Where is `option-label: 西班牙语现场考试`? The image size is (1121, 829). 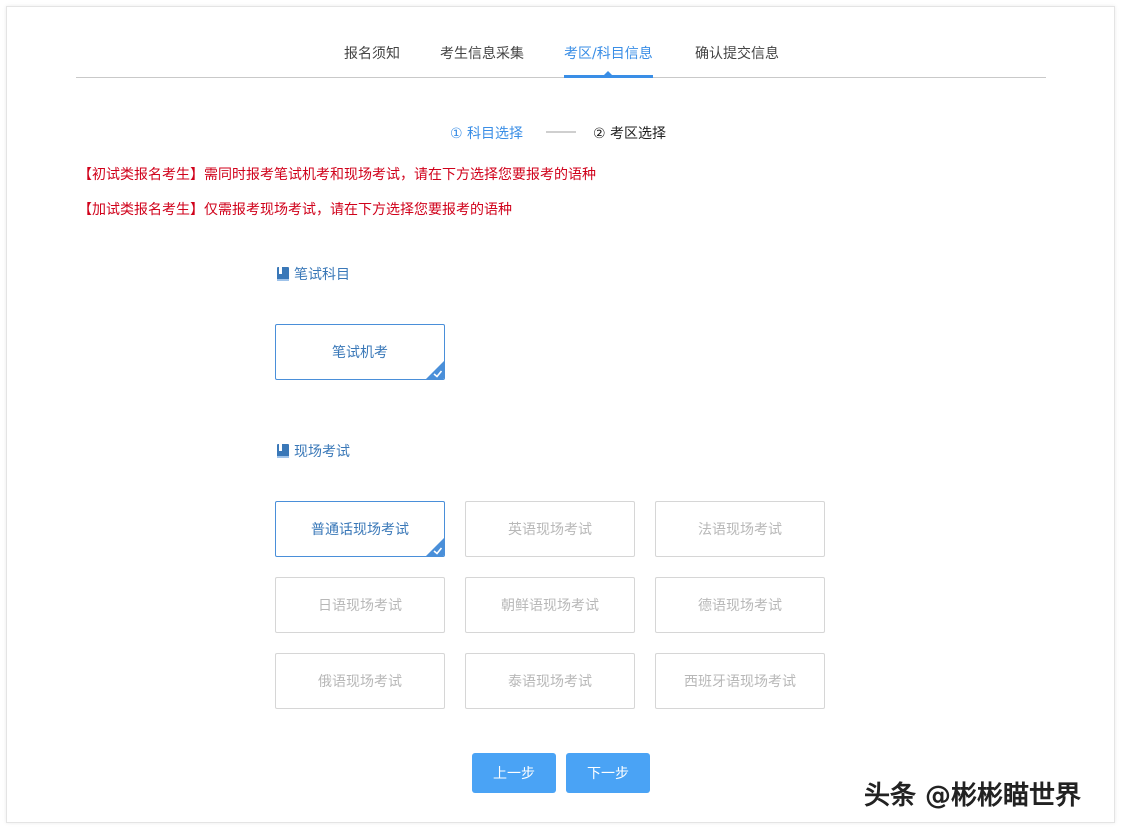
option-label: 西班牙语现场考试 is located at coordinates (740, 682).